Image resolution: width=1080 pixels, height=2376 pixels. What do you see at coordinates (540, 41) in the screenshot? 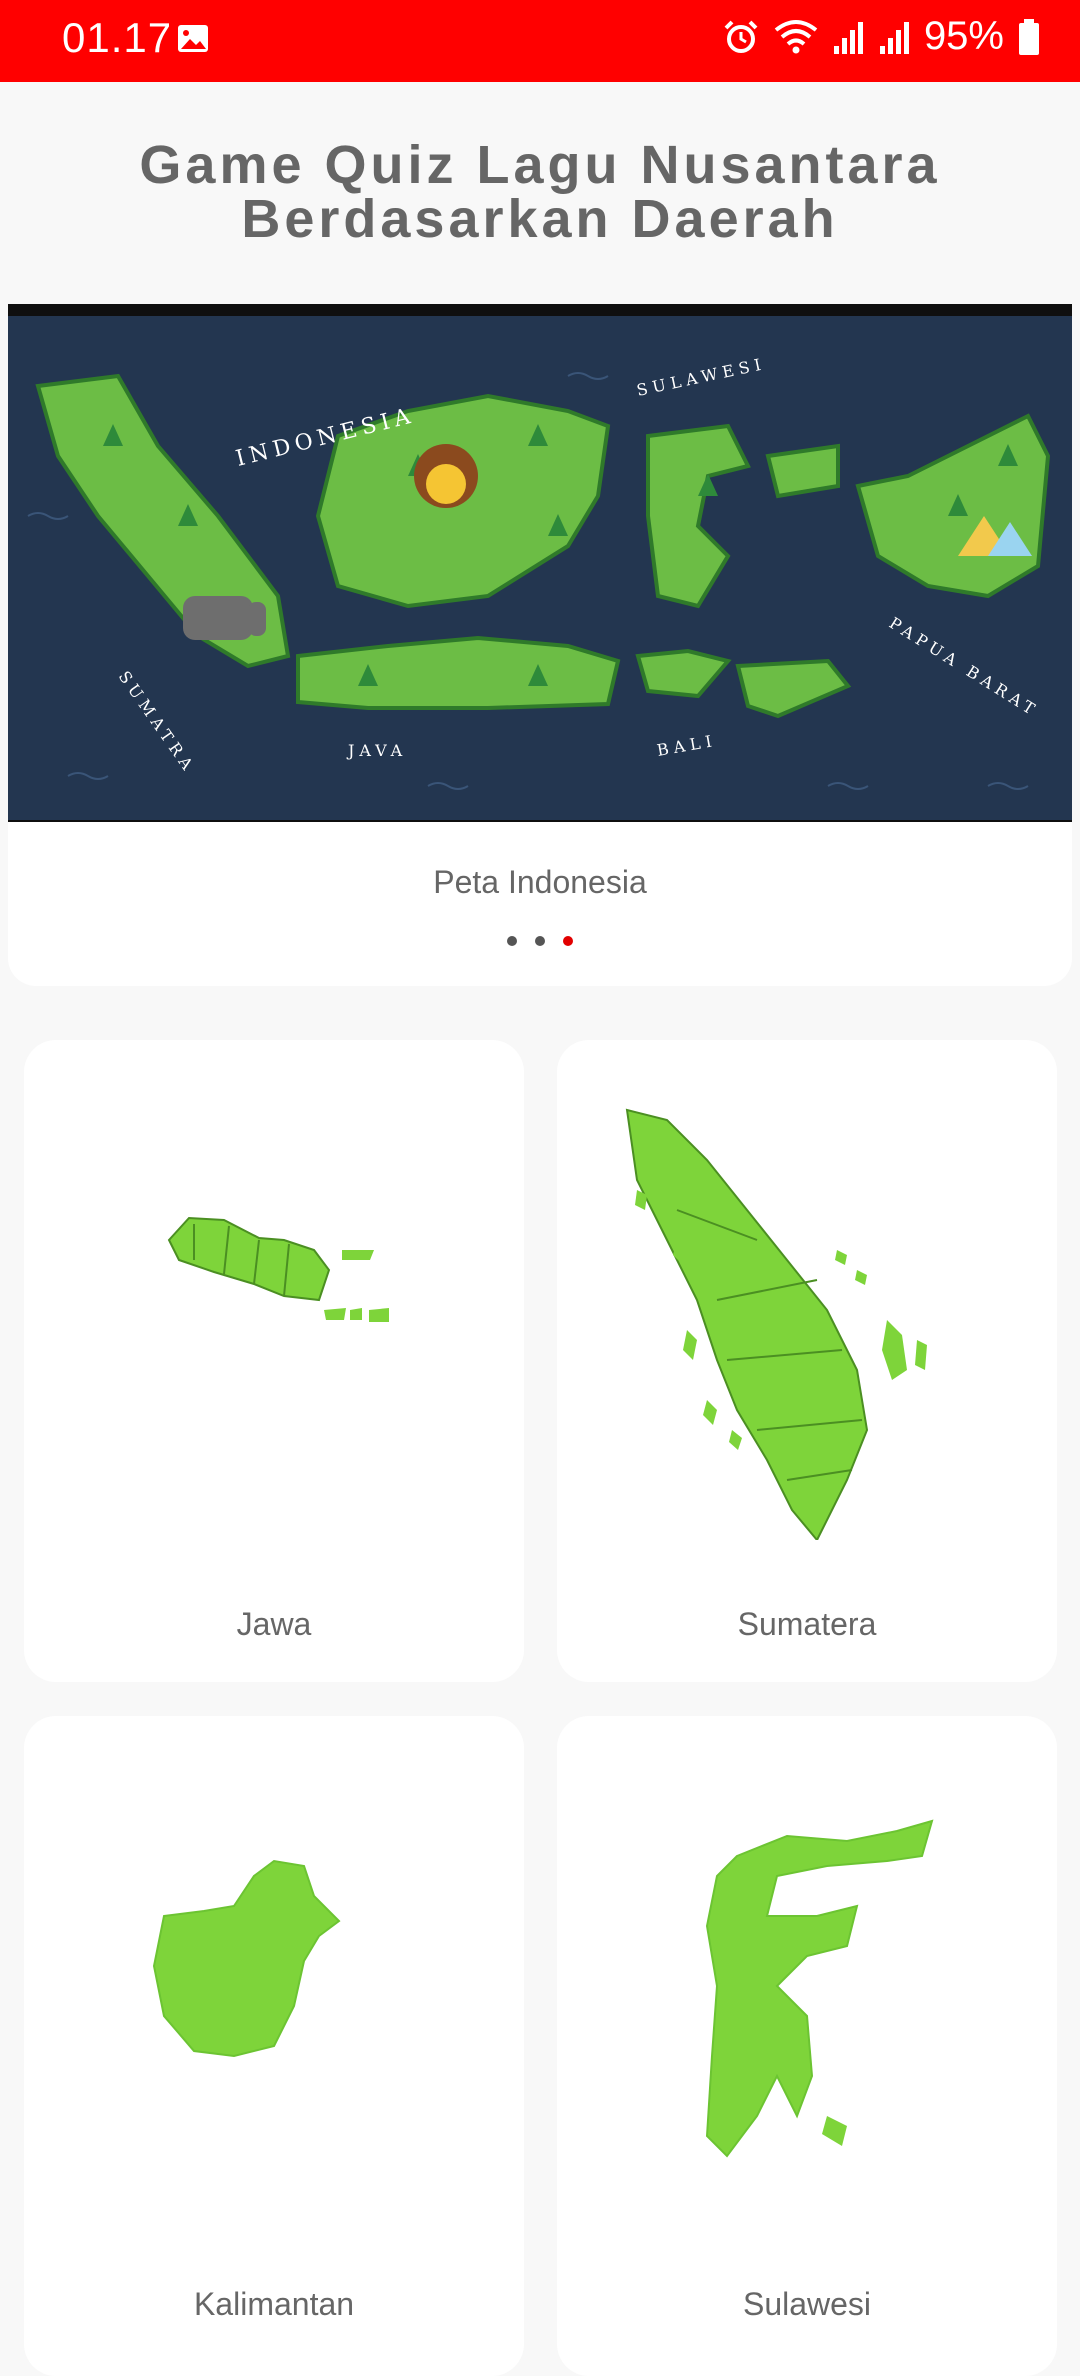
I see `status-bar: 01.17 95%` at bounding box center [540, 41].